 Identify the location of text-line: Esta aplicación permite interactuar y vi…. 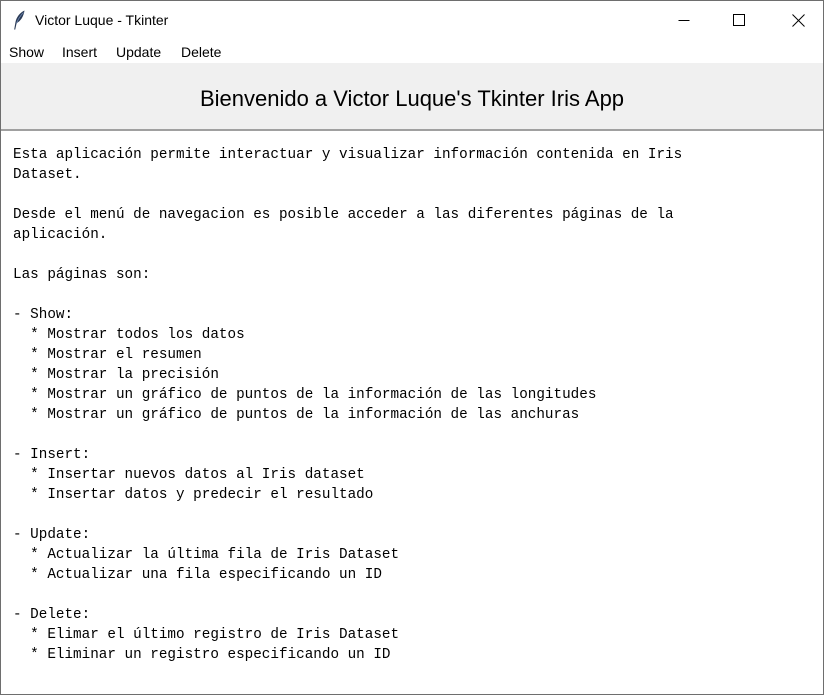
(348, 155).